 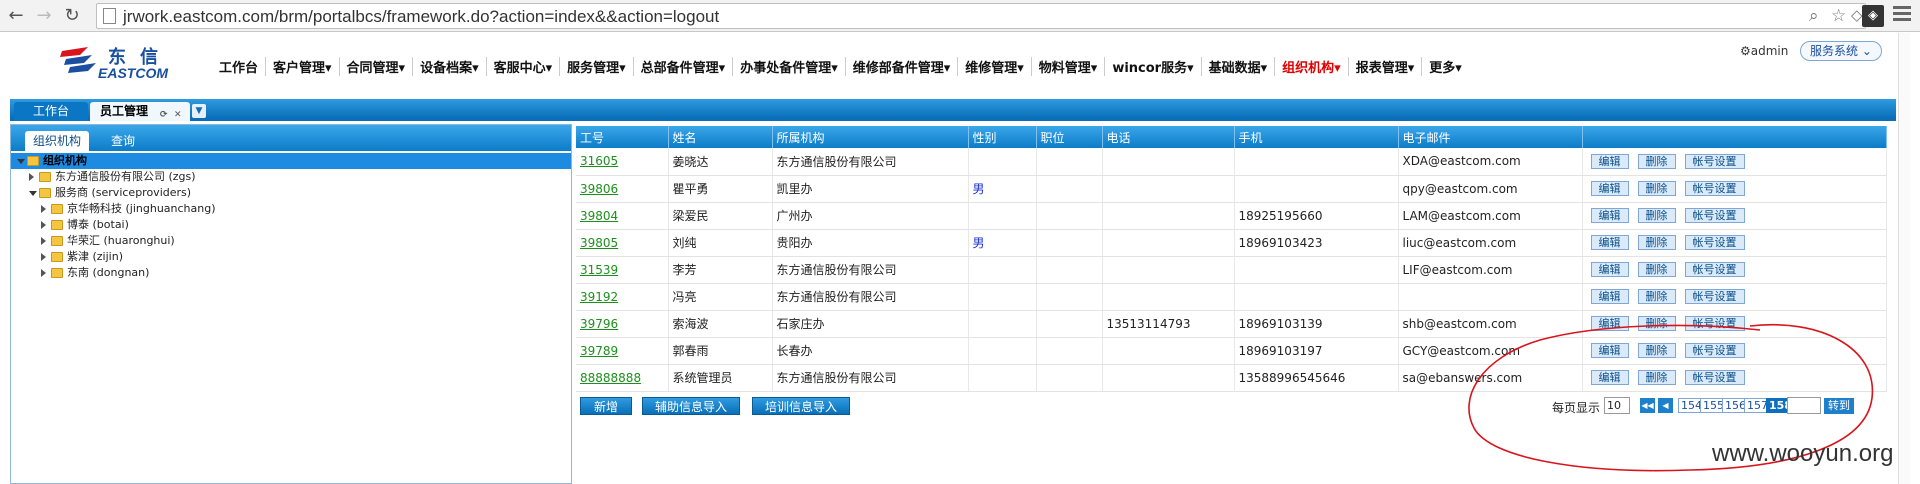 I want to click on tree-node-label: 东南 (dongnan), so click(x=108, y=273).